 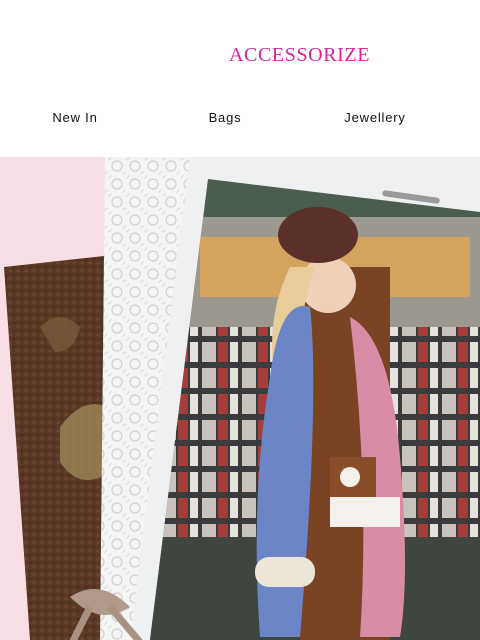 I want to click on nav-item-jewellery: Jewellery, so click(x=375, y=117).